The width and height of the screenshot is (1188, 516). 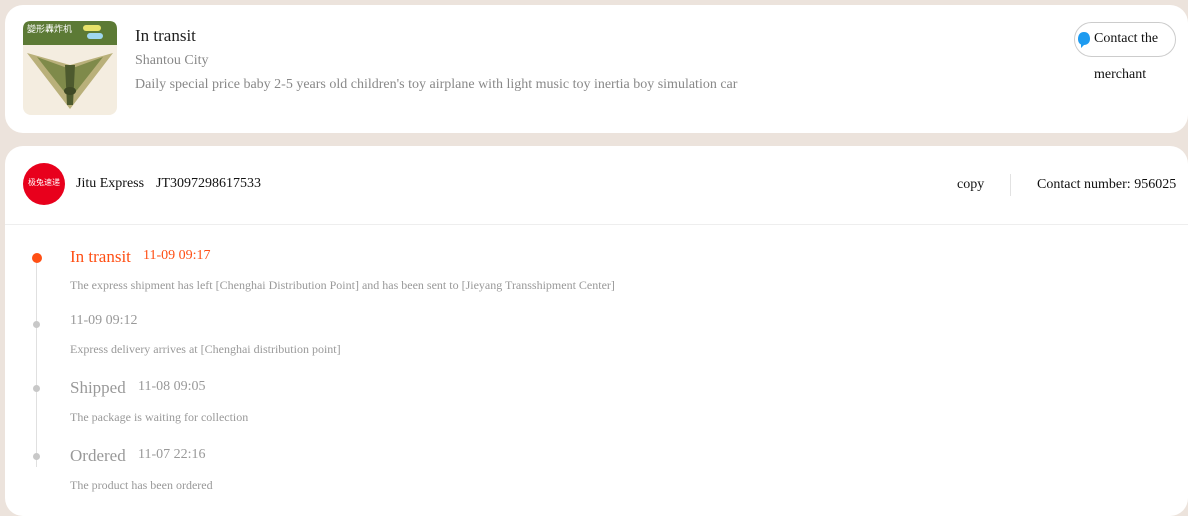 What do you see at coordinates (970, 185) in the screenshot?
I see `copy-button: copy` at bounding box center [970, 185].